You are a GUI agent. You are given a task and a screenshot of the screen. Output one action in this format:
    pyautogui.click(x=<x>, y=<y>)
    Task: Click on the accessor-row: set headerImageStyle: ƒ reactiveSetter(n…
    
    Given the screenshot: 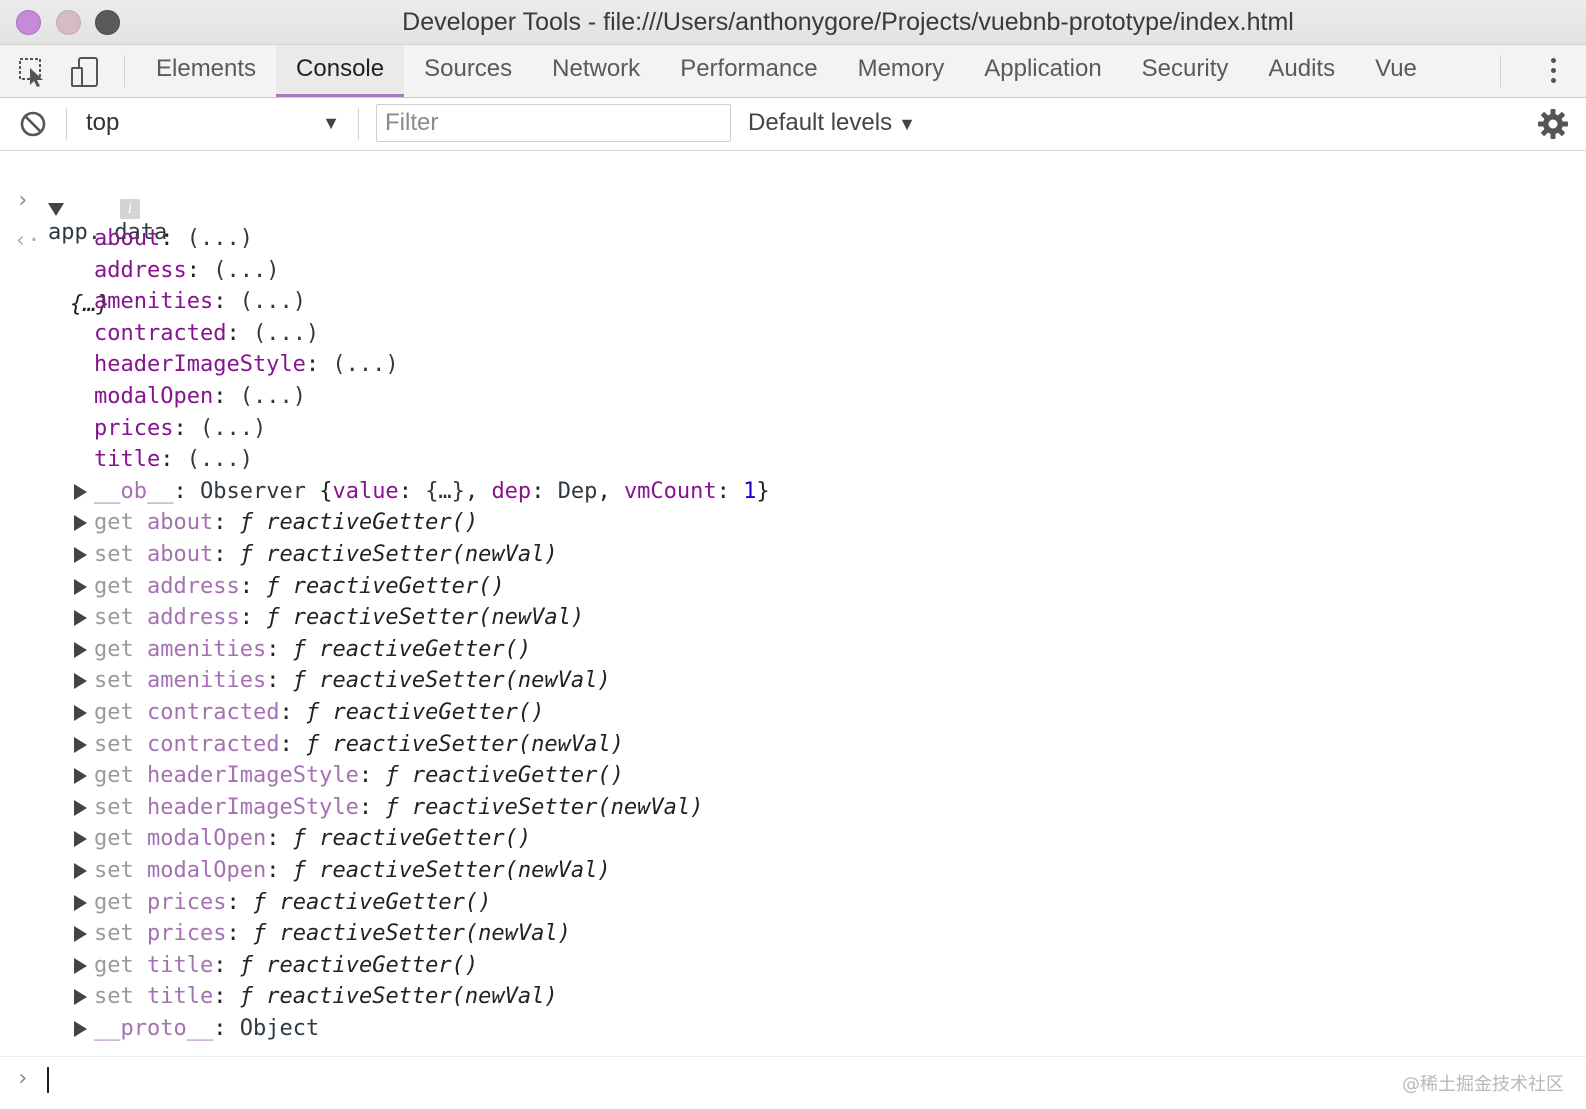 What is the action you would take?
    pyautogui.click(x=793, y=808)
    